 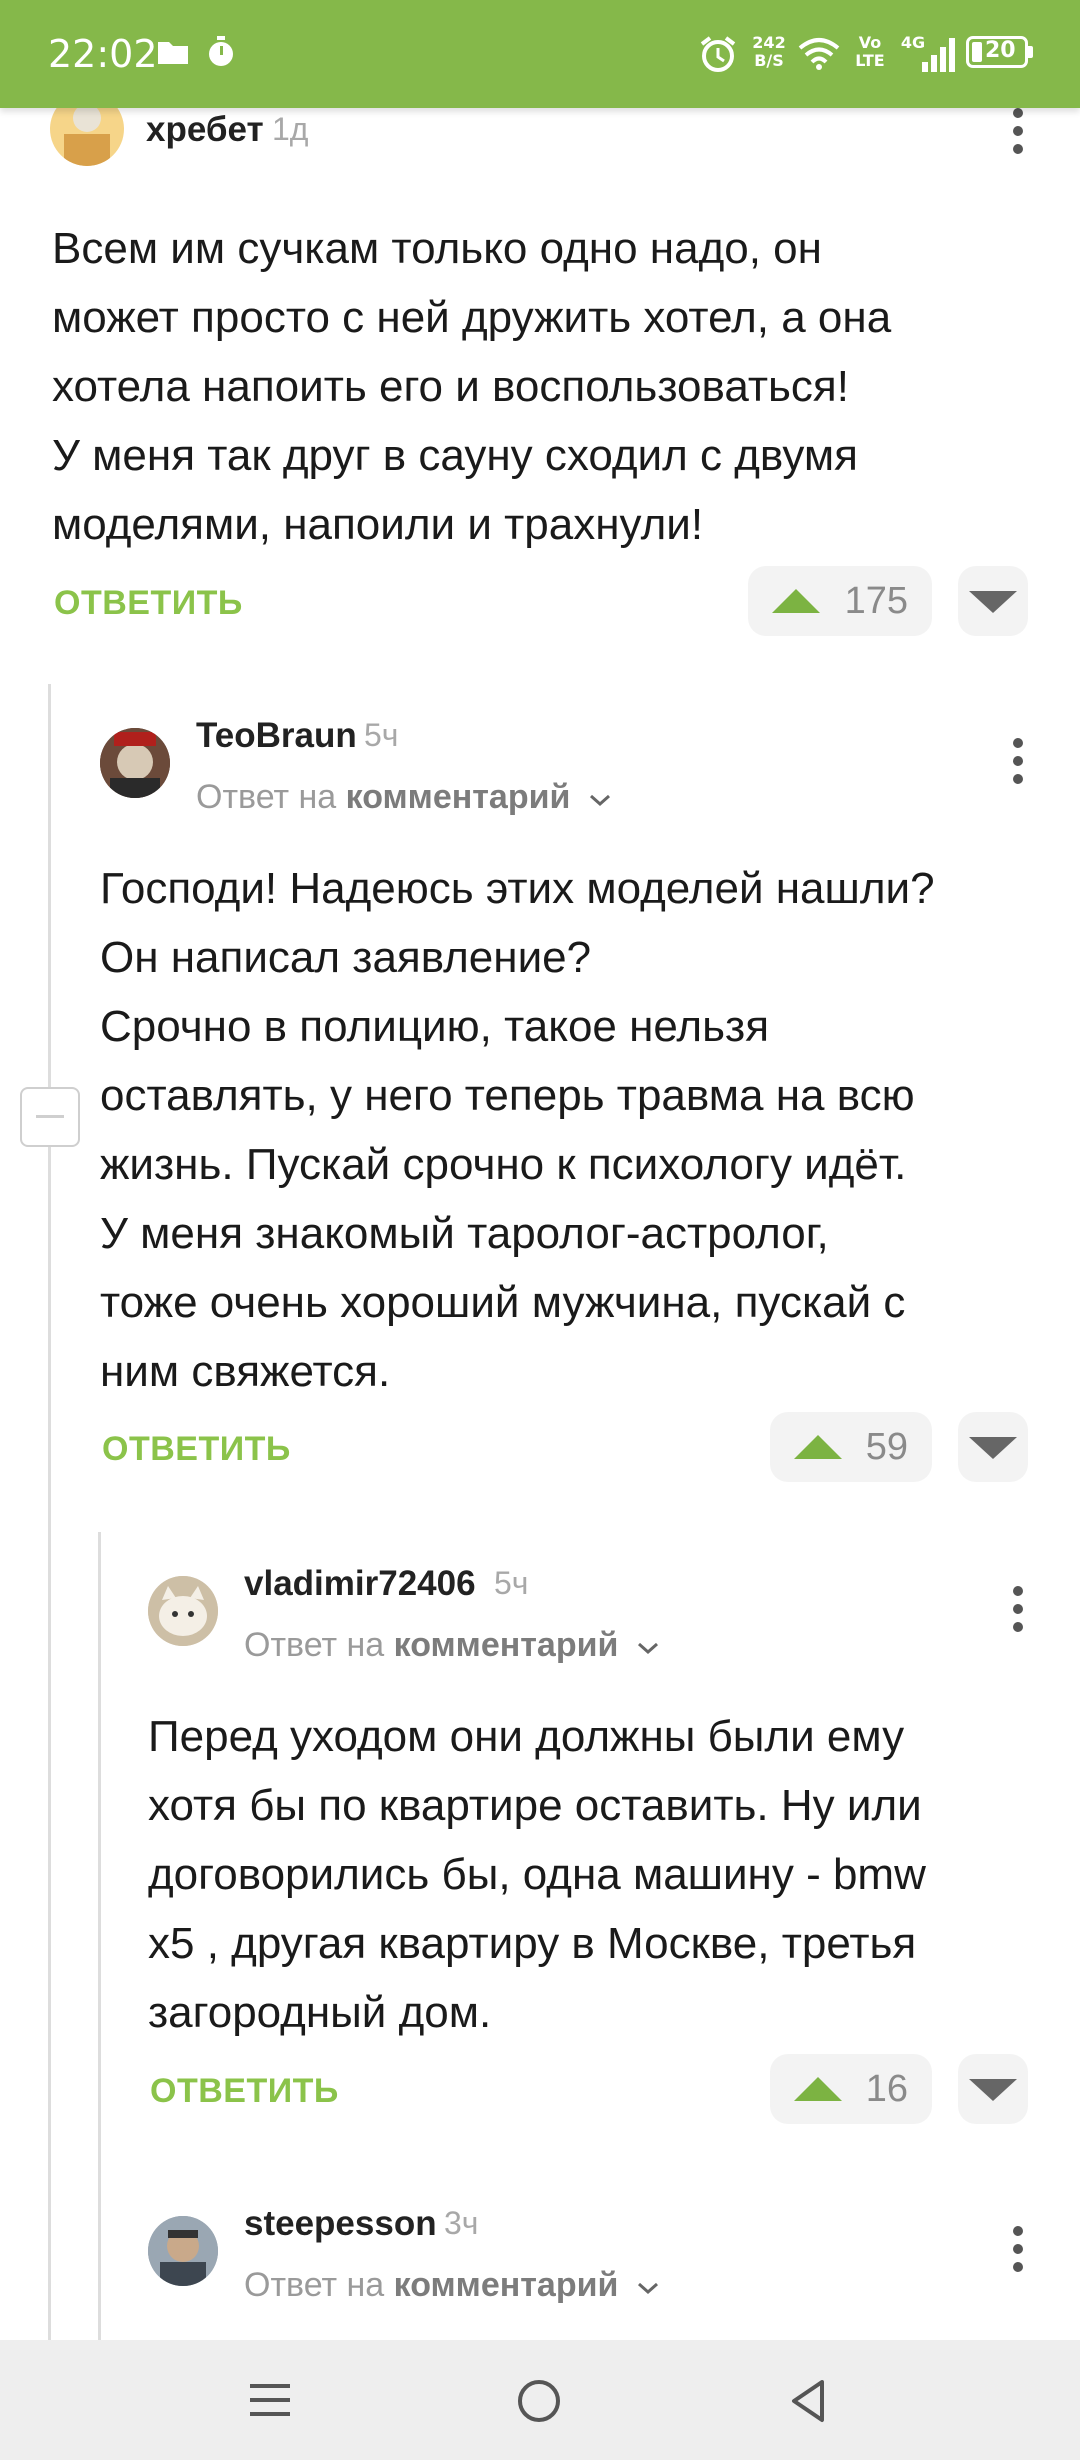 What do you see at coordinates (1000, 50) in the screenshot?
I see `battery-level: 20` at bounding box center [1000, 50].